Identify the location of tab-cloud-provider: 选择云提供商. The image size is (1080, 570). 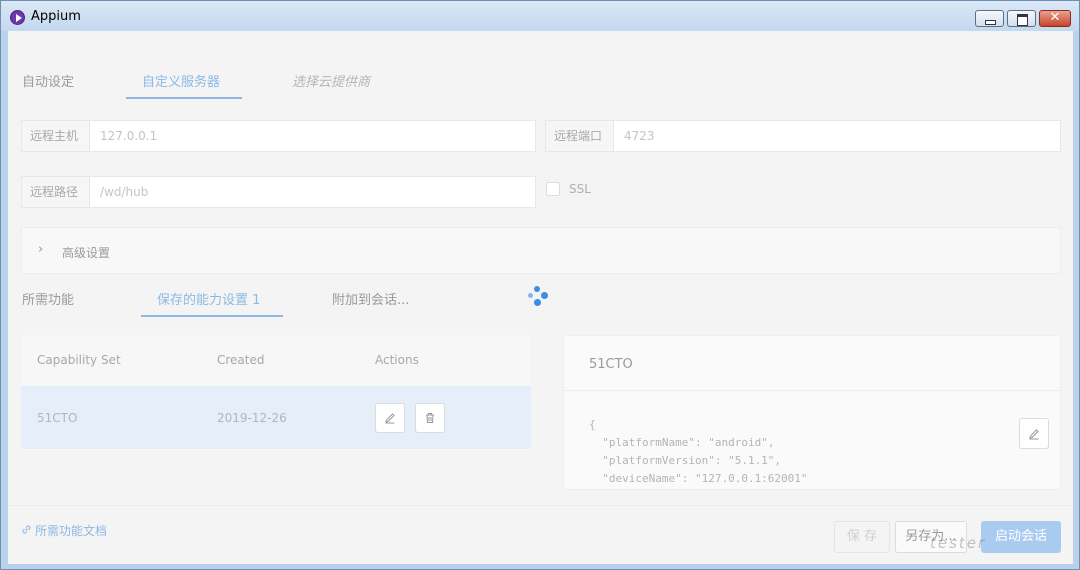
(331, 80).